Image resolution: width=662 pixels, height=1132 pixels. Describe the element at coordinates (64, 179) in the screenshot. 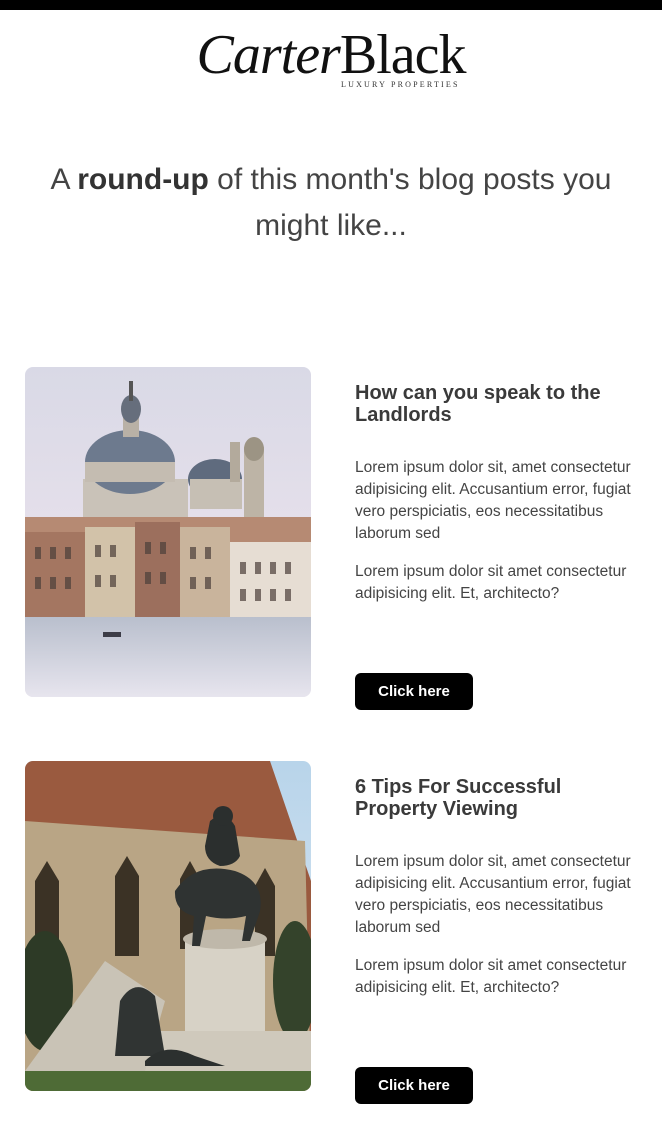

I see `intro-prefix: A` at that location.